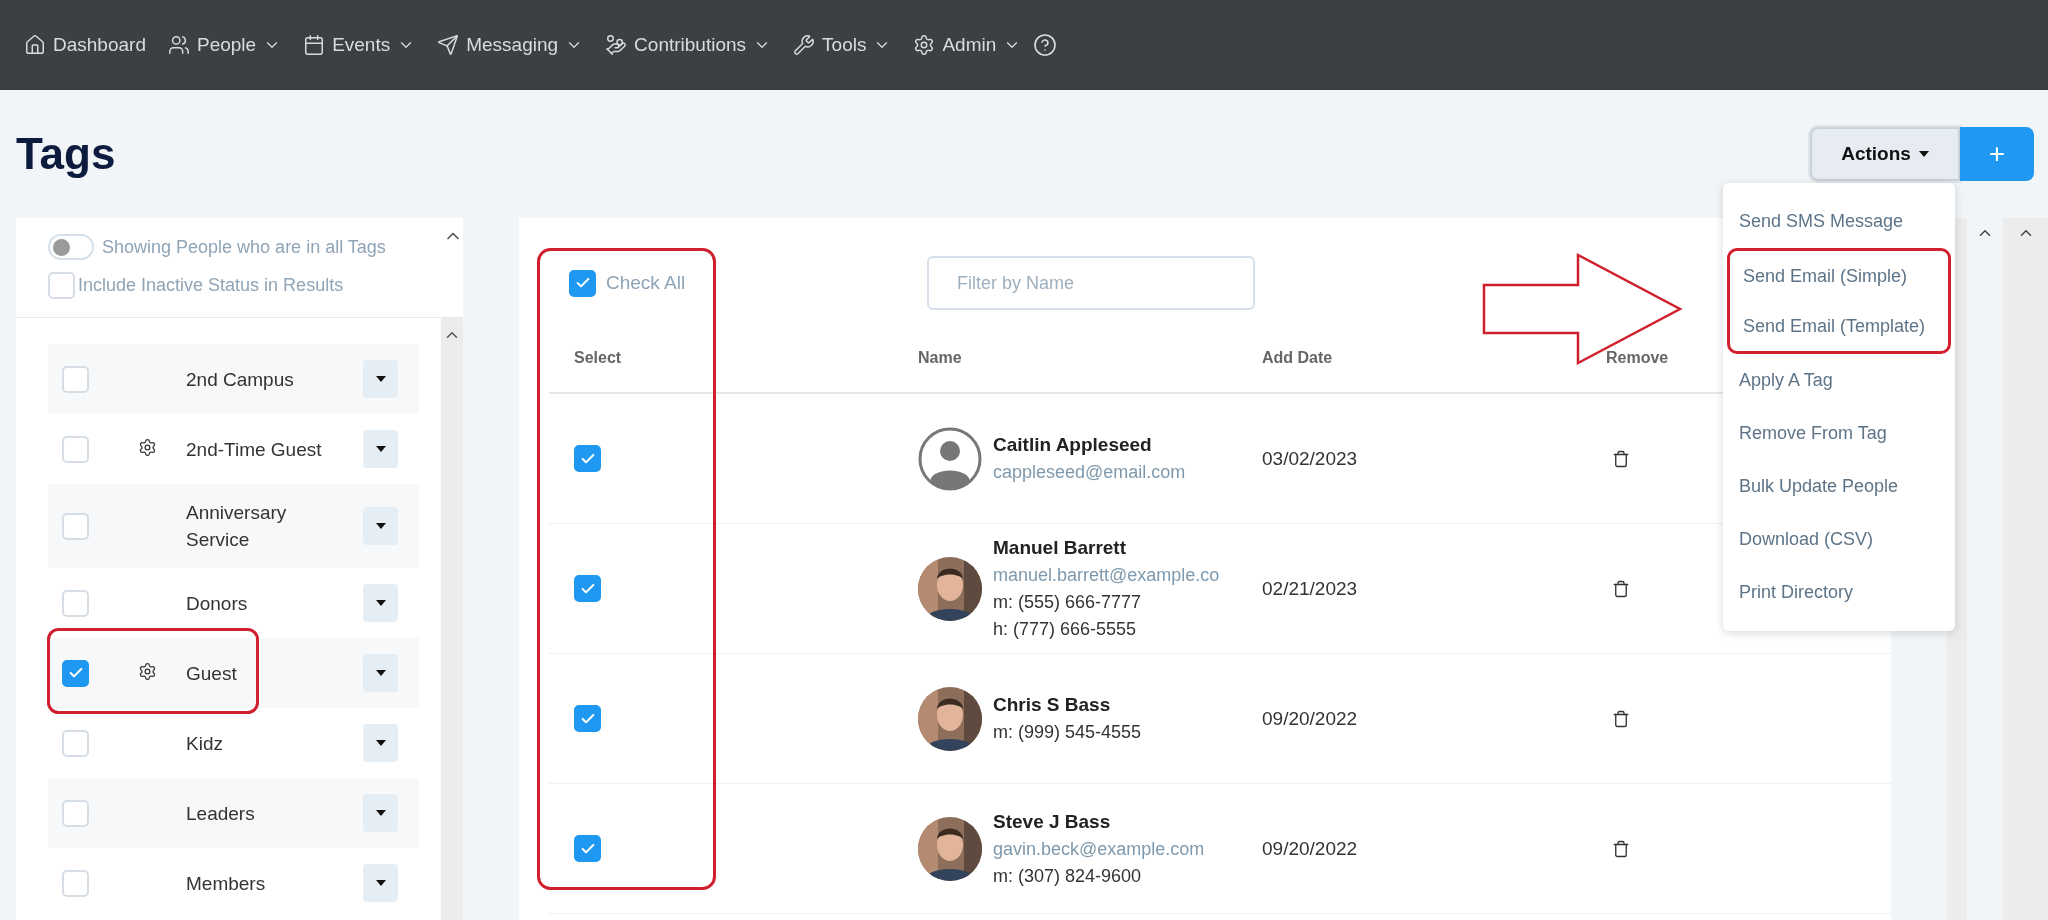 The image size is (2048, 920). What do you see at coordinates (688, 45) in the screenshot?
I see `nav-link: Contributions` at bounding box center [688, 45].